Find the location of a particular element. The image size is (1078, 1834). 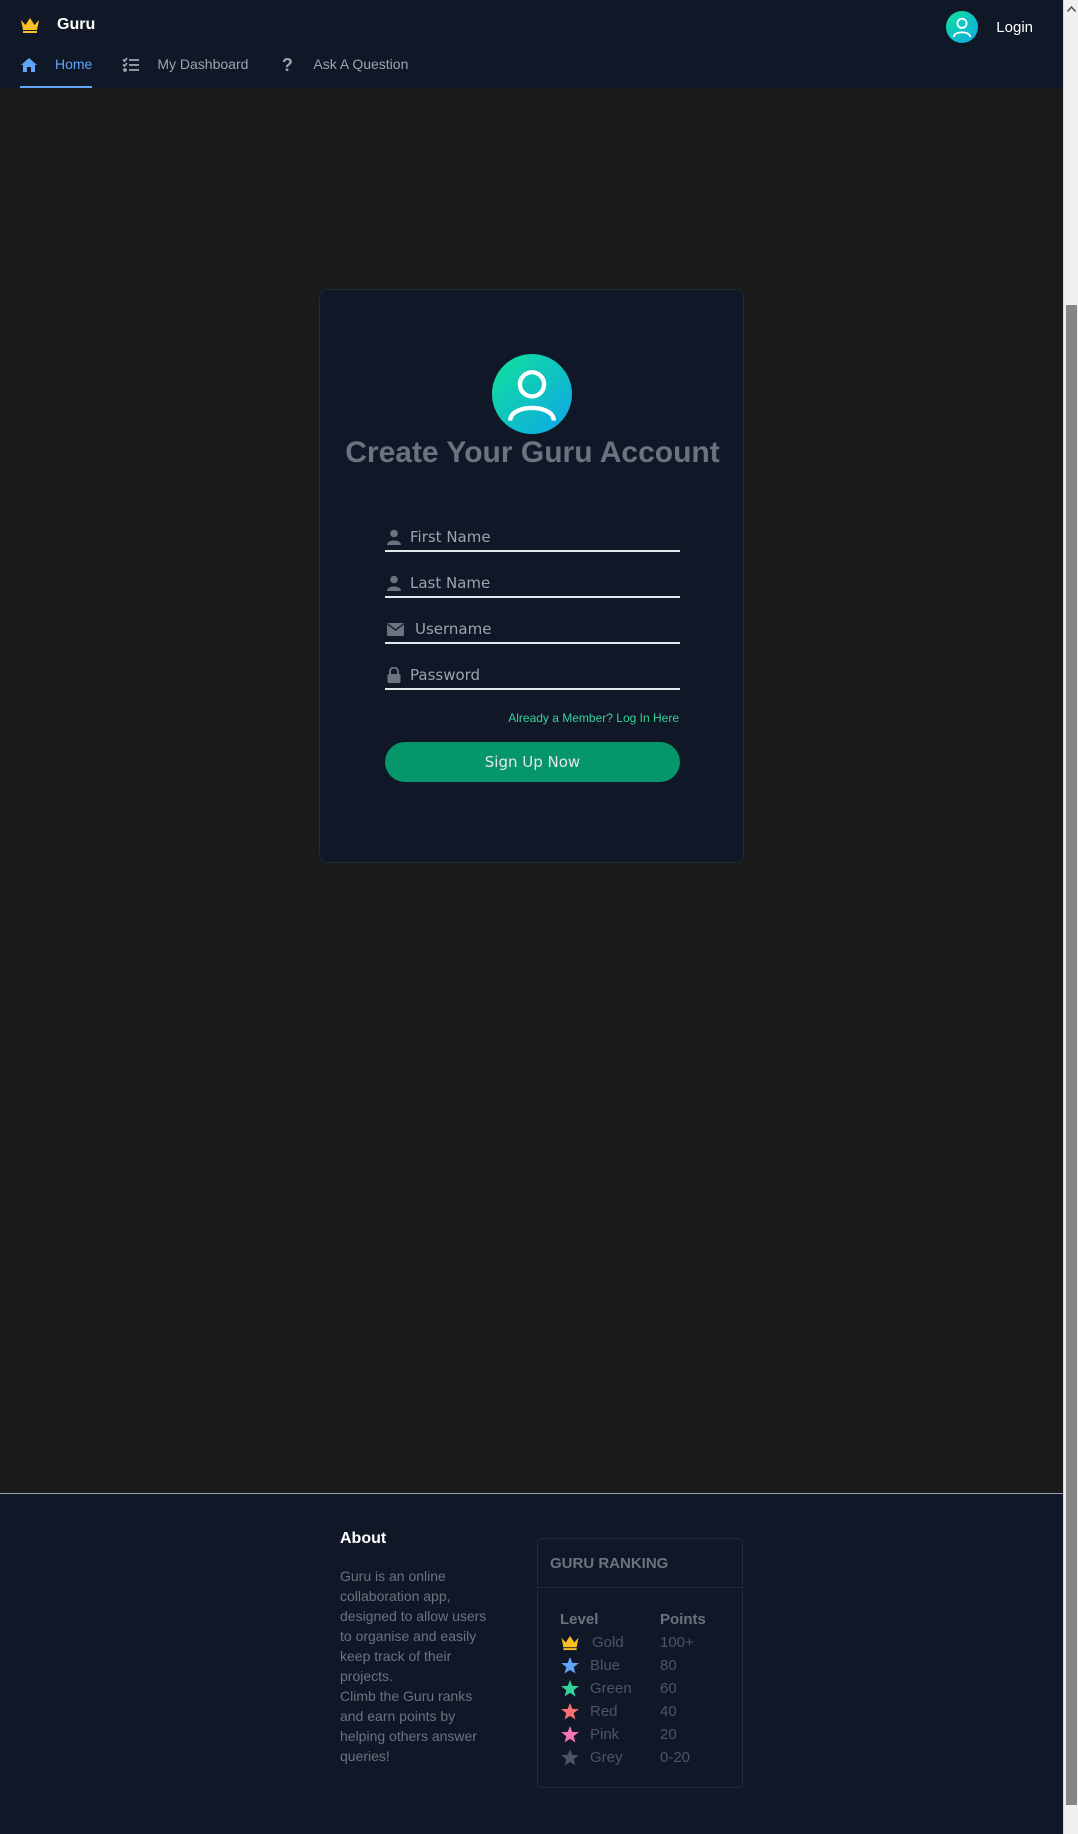

rank-points: 20 is located at coordinates (668, 1734).